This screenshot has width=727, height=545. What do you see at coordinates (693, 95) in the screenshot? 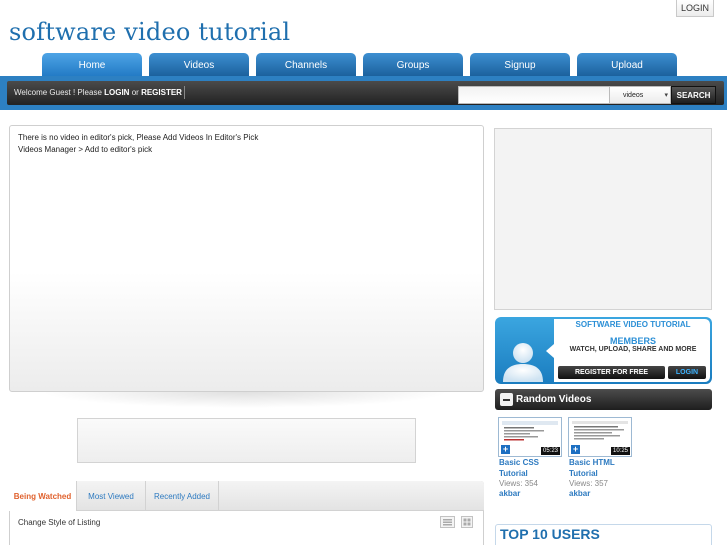
I see `search-button: SEARCH` at bounding box center [693, 95].